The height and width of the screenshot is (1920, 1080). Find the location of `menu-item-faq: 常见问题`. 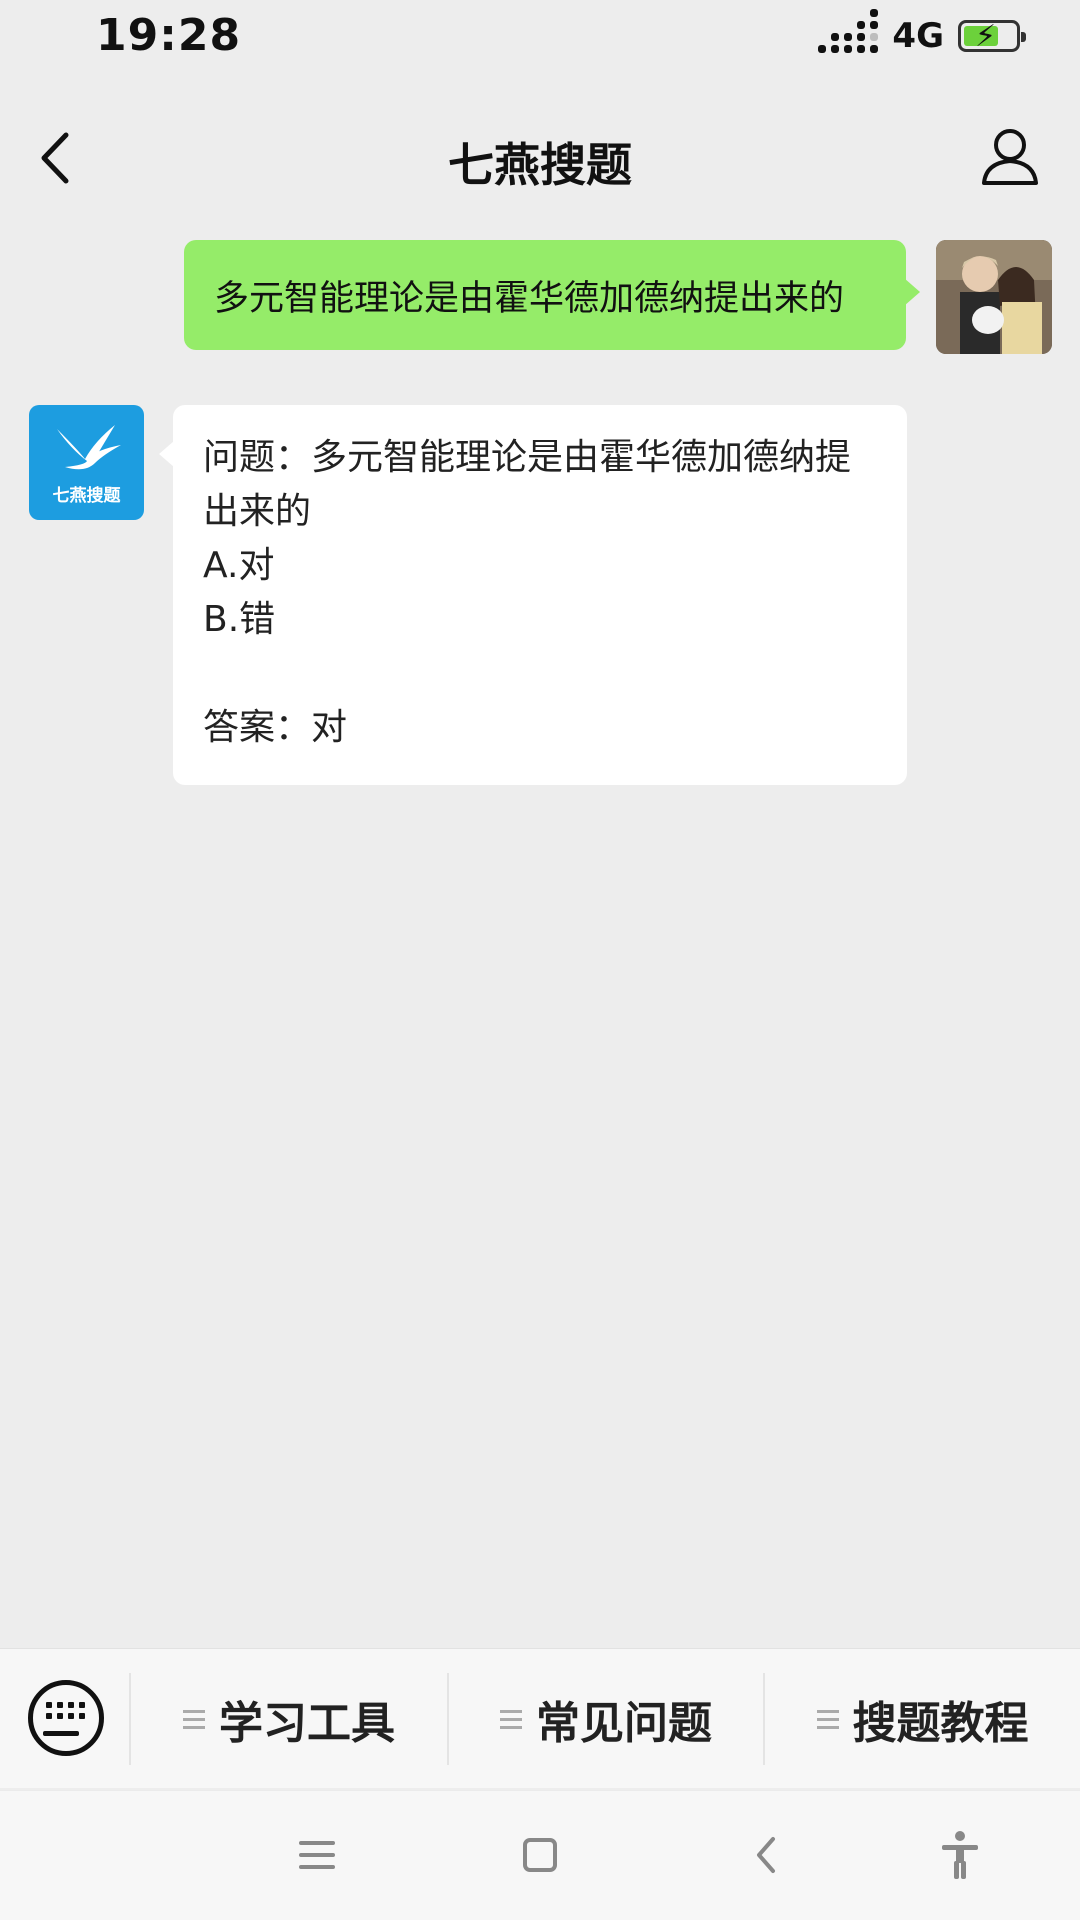

menu-item-faq: 常见问题 is located at coordinates (606, 1719).